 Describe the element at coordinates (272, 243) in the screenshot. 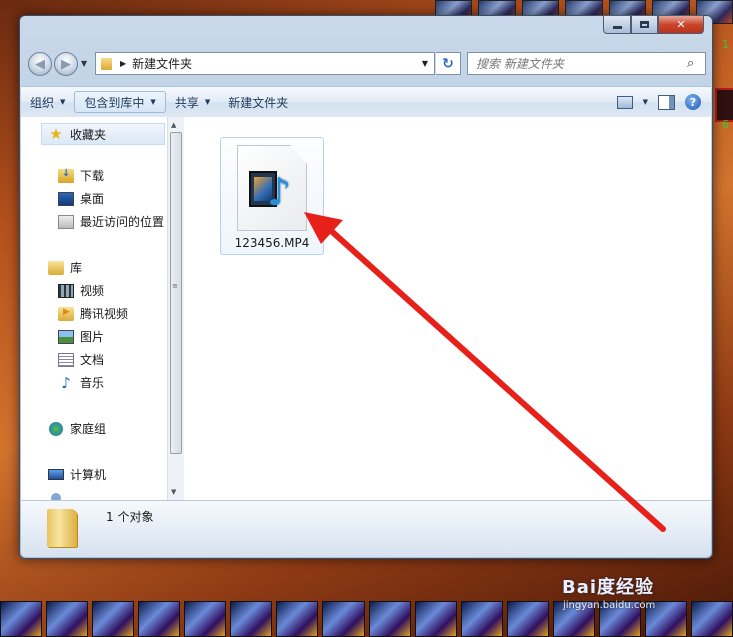

I see `file-name: 123456.MP4` at that location.